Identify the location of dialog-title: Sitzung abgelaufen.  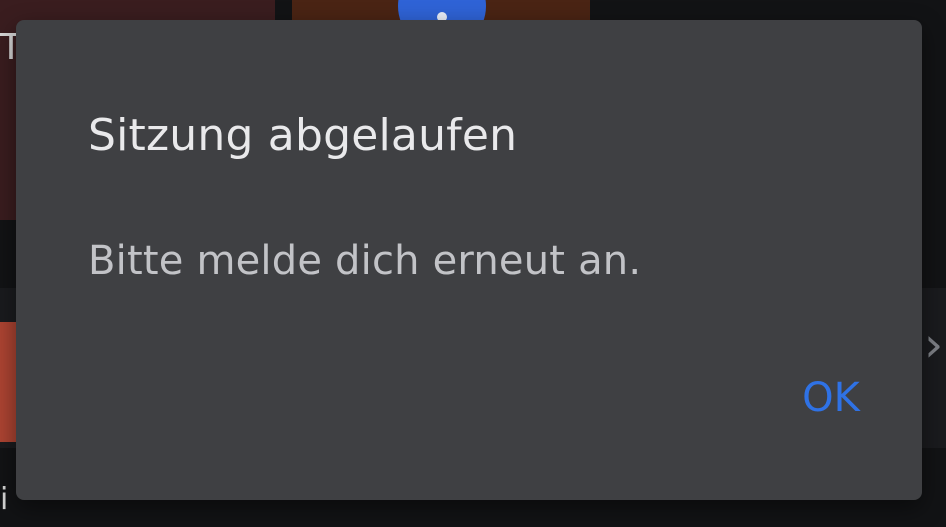
(303, 135).